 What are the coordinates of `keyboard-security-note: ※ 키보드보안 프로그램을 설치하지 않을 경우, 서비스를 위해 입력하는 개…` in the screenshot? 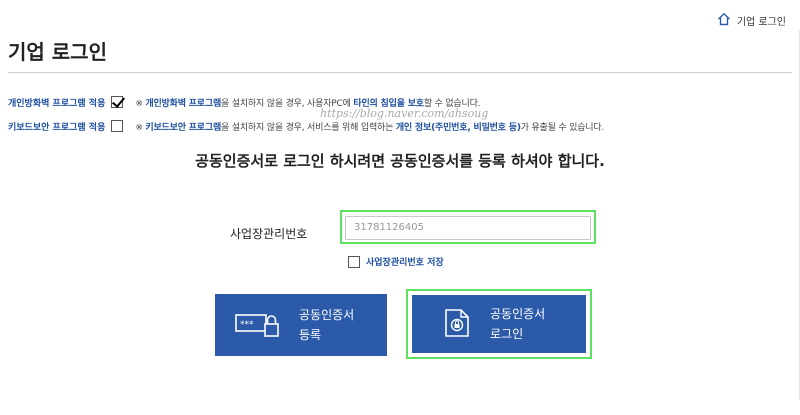 It's located at (370, 127).